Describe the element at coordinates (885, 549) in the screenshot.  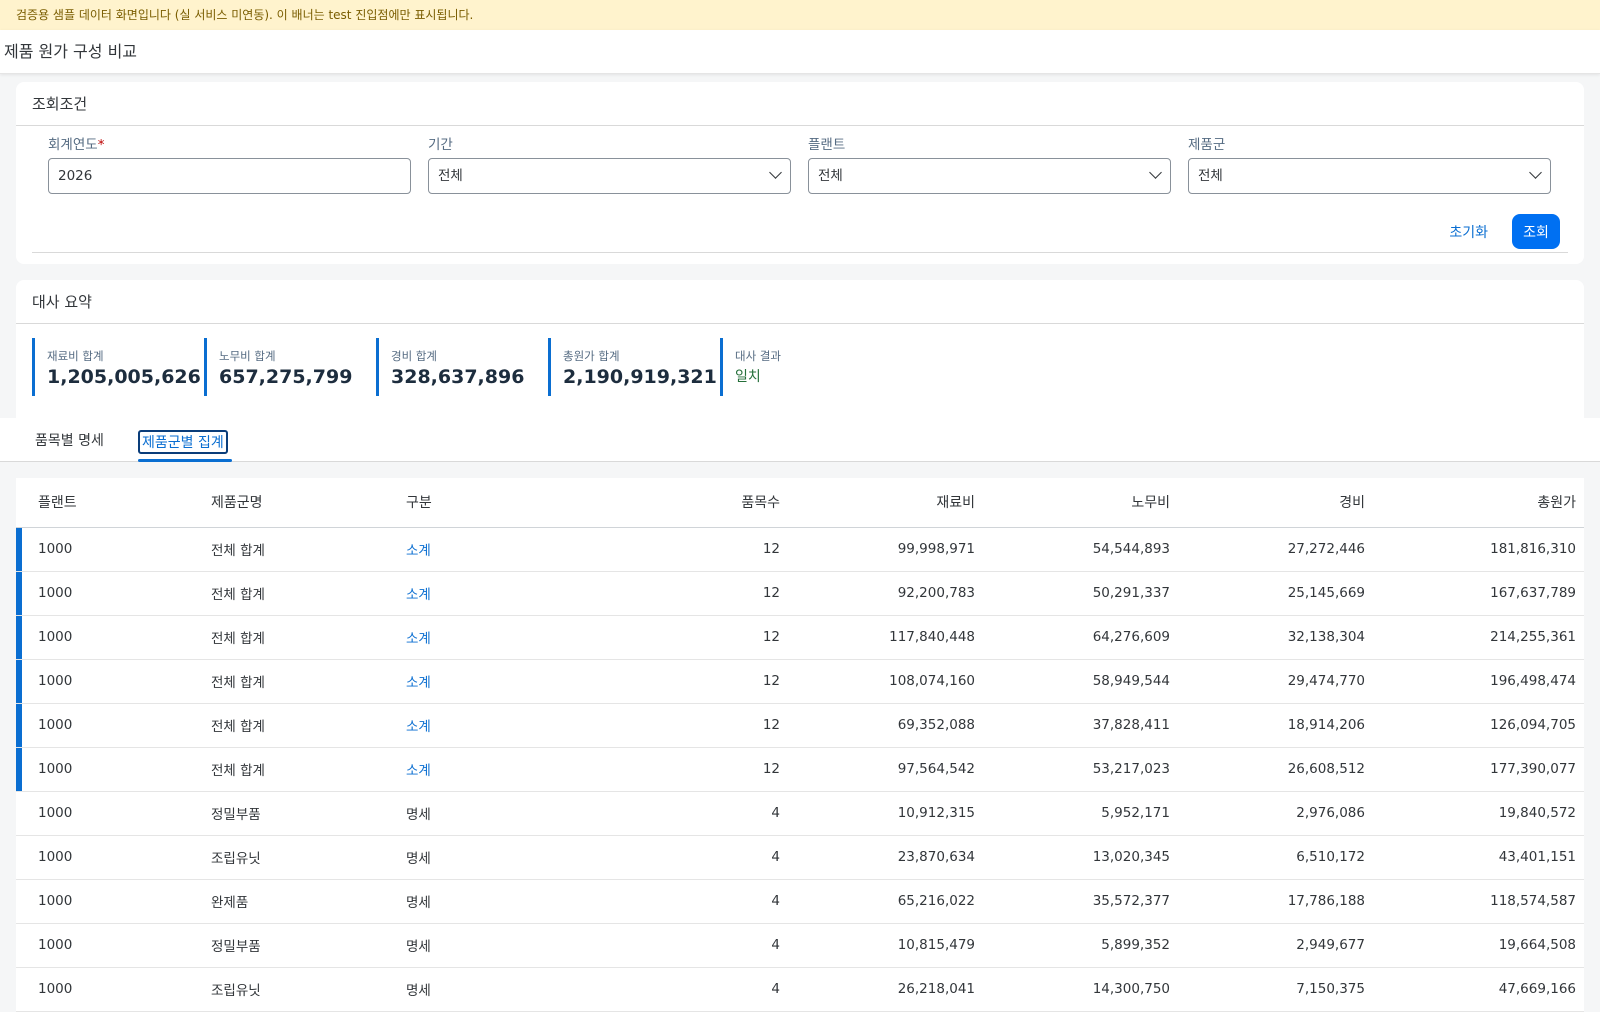
I see `cell-material: 99,998,971` at that location.